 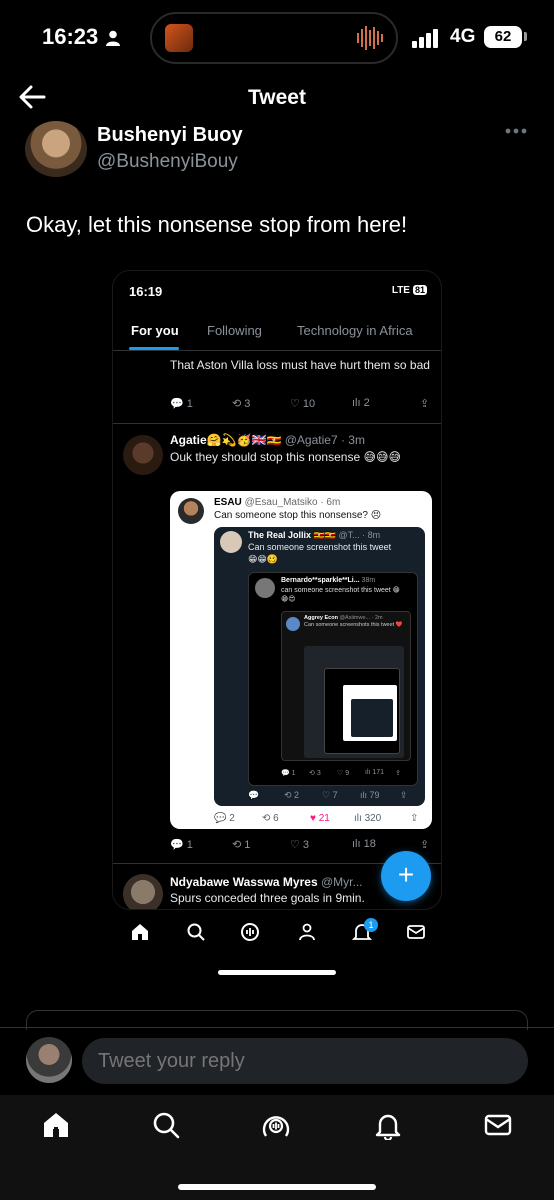 I want to click on status-time: 16:23, so click(x=70, y=36).